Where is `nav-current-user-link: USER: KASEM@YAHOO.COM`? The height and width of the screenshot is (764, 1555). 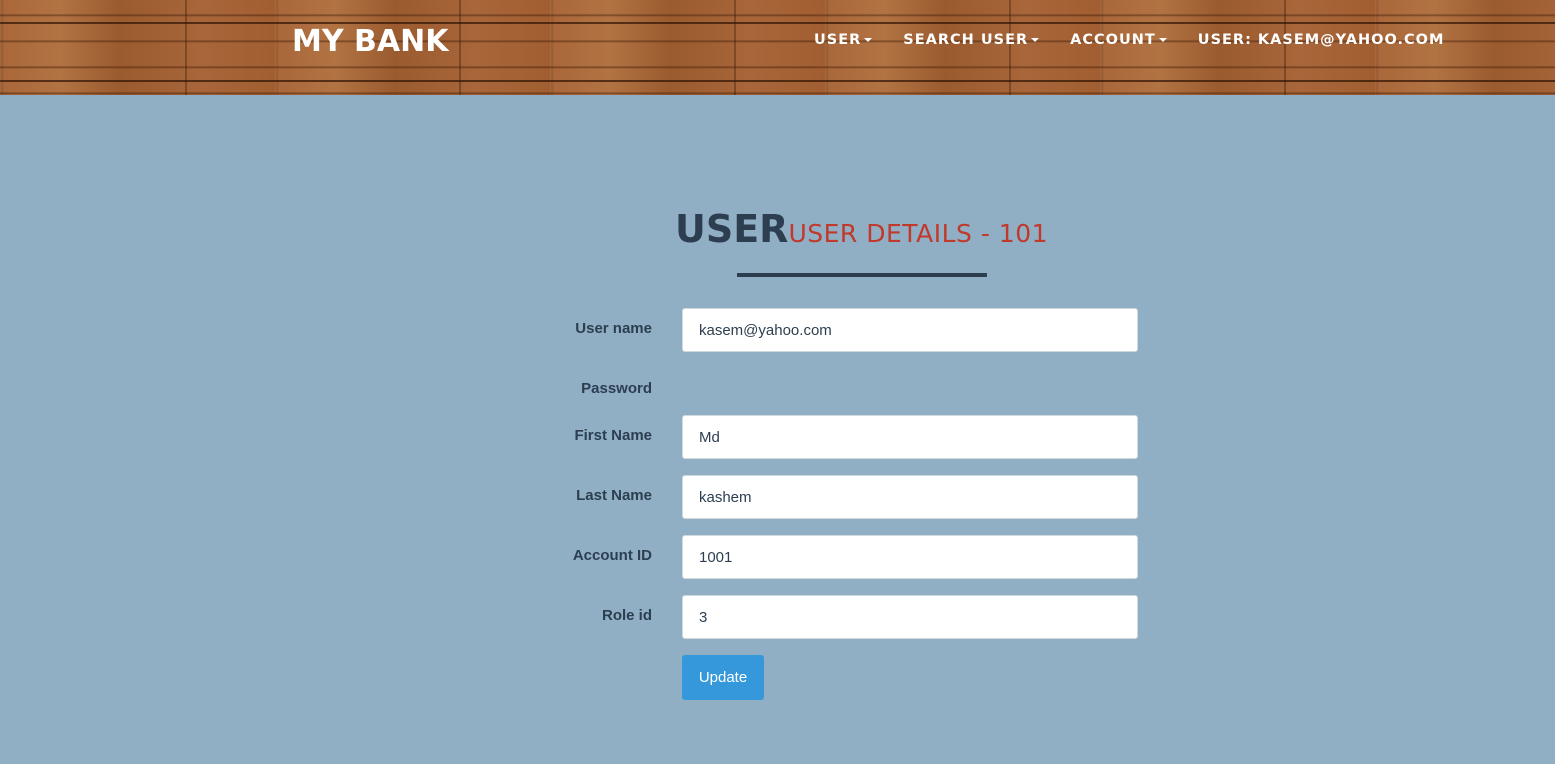
nav-current-user-link: USER: KASEM@YAHOO.COM is located at coordinates (1321, 40).